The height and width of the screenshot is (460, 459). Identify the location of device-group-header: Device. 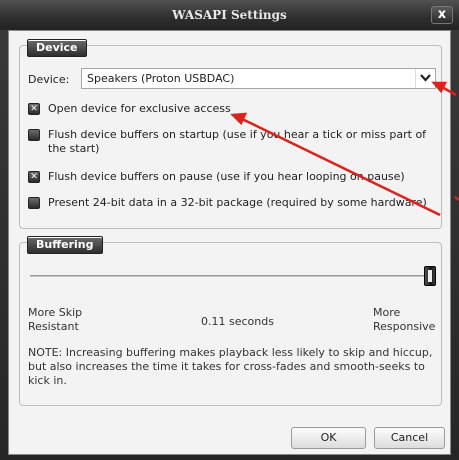
(57, 48).